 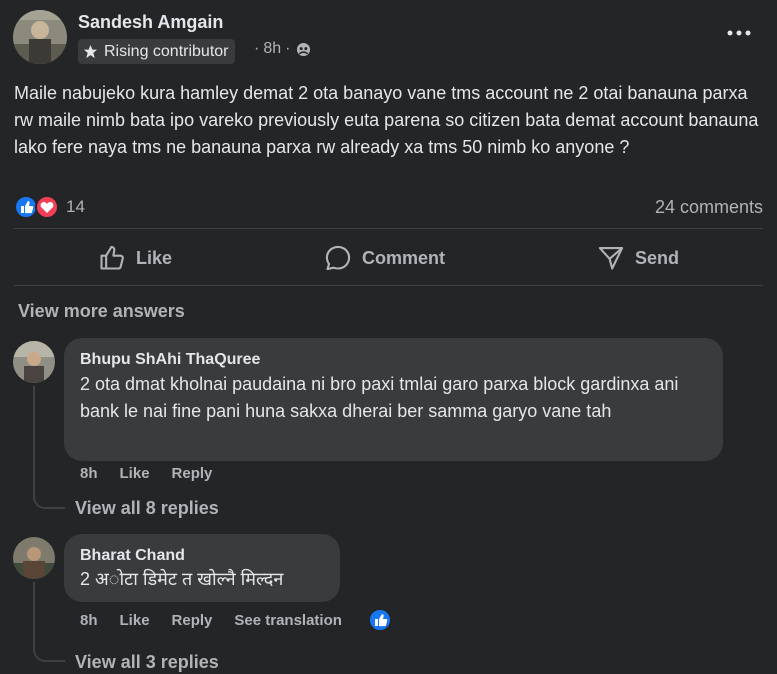 What do you see at coordinates (303, 49) in the screenshot?
I see `group-privacy-icon` at bounding box center [303, 49].